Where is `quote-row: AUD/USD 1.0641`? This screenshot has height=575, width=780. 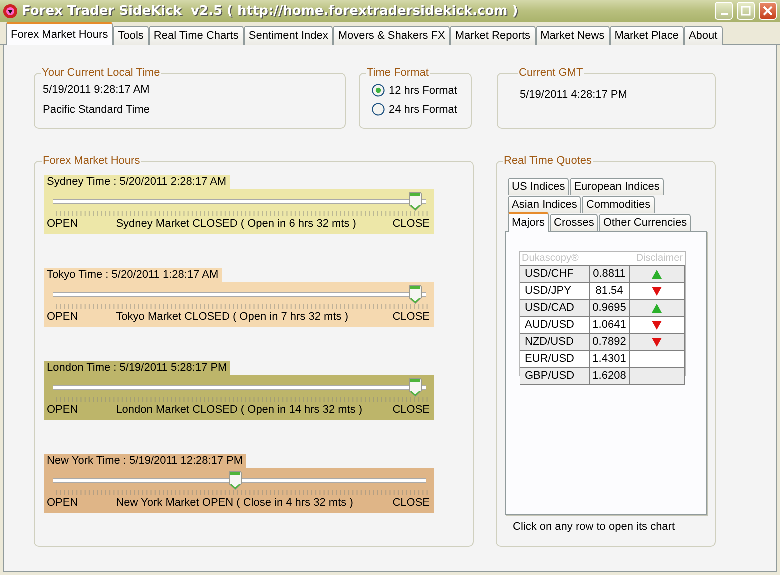
quote-row: AUD/USD 1.0641 is located at coordinates (602, 324).